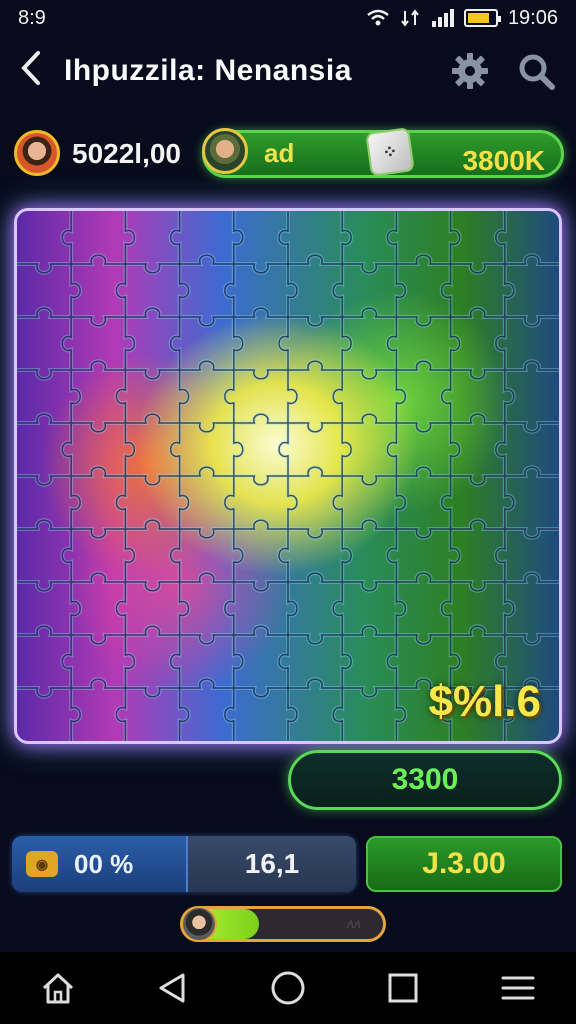  Describe the element at coordinates (225, 151) in the screenshot. I see `opponent-avatar` at that location.